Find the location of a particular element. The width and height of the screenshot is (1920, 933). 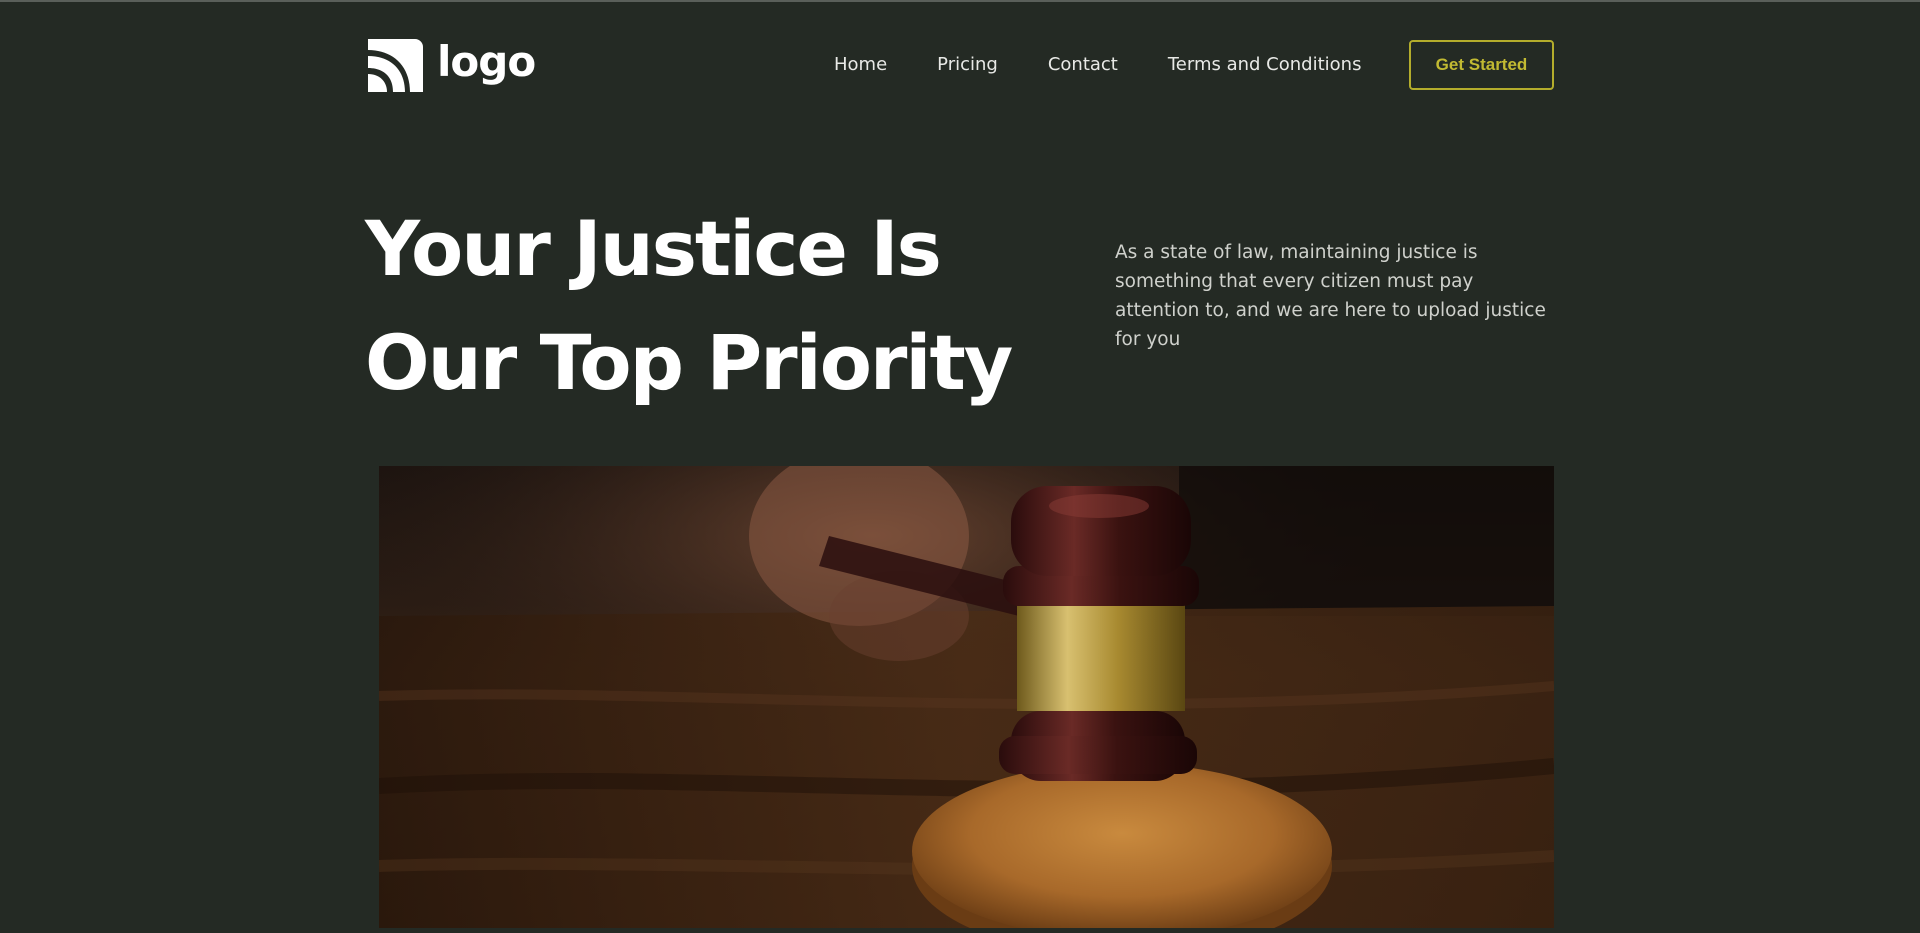

nav-contact: Contact is located at coordinates (1083, 64).